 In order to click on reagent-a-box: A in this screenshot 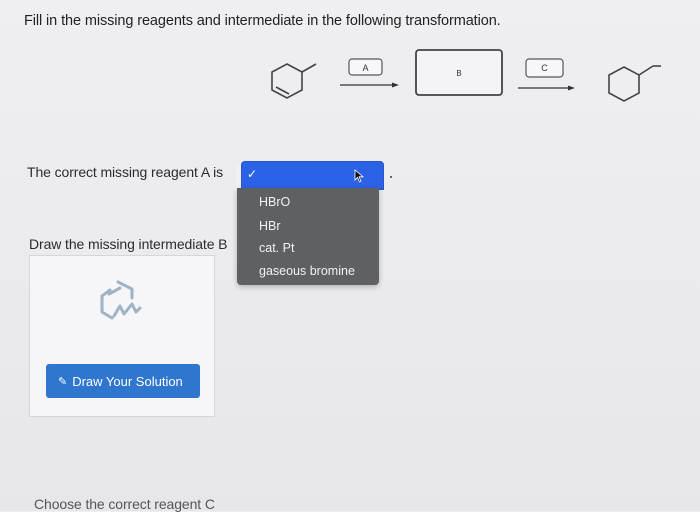, I will do `click(365, 67)`.